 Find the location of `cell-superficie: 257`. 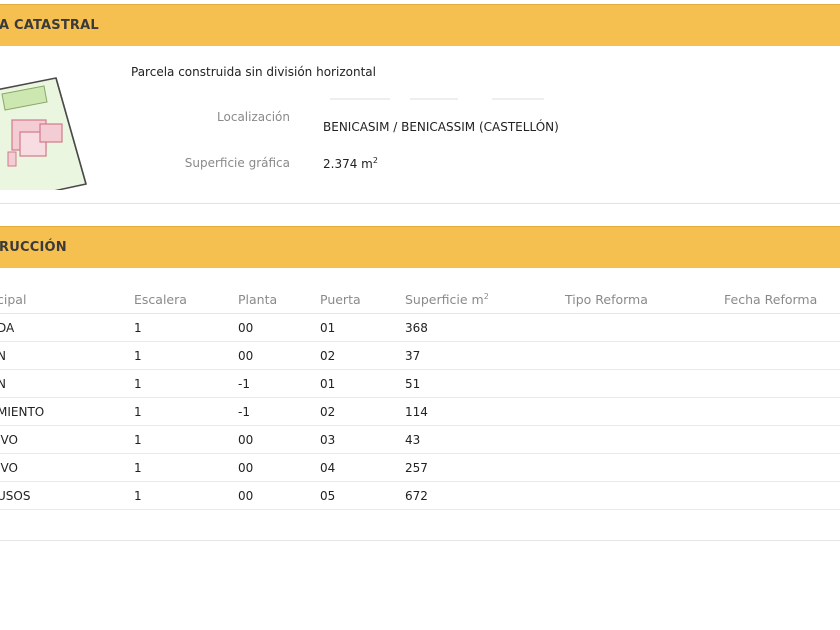

cell-superficie: 257 is located at coordinates (485, 467).